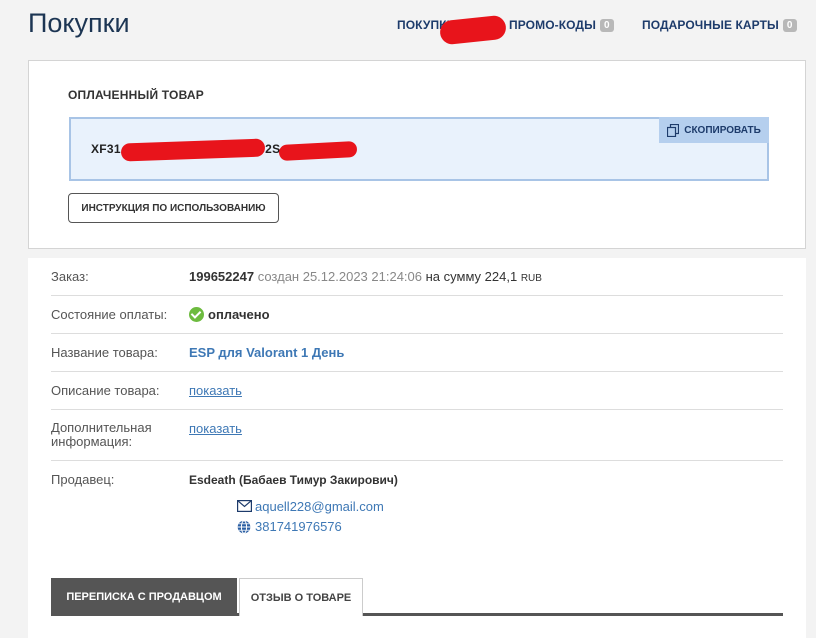  Describe the element at coordinates (722, 130) in the screenshot. I see `copy-button-label: СКОПИРОВАТЬ` at that location.